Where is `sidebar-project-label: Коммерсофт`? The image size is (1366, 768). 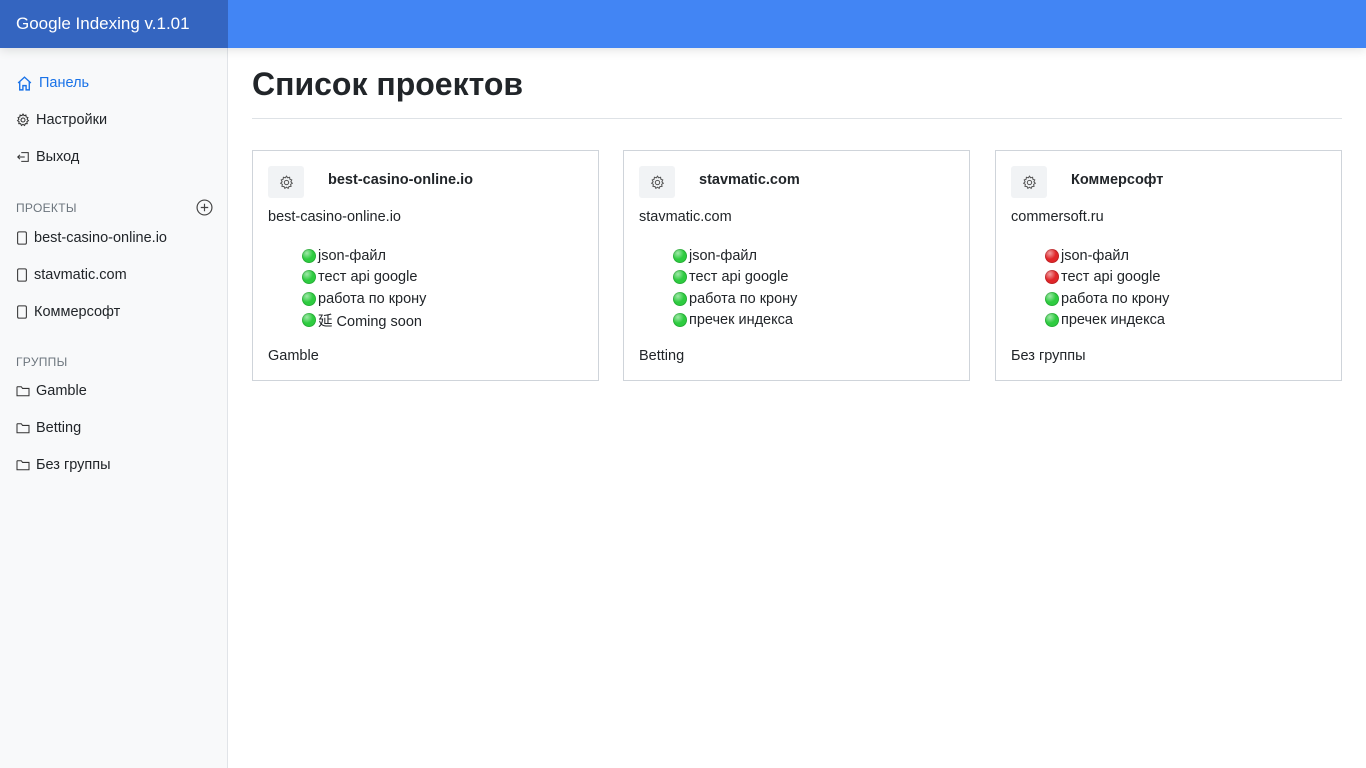
sidebar-project-label: Коммерсофт is located at coordinates (77, 312).